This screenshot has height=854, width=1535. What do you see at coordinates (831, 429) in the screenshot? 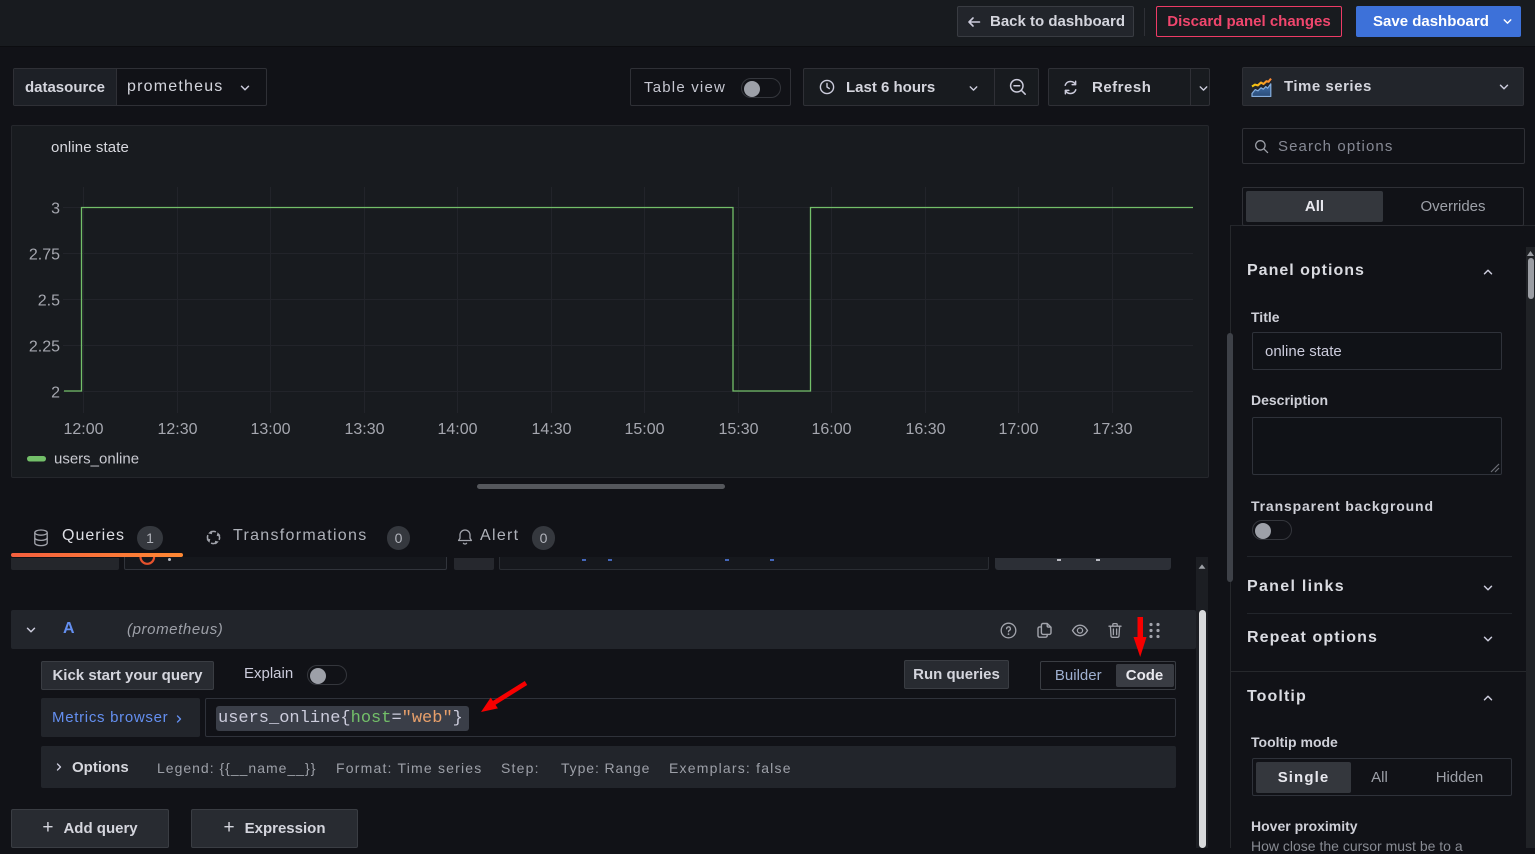
I see `svg-text: 16:00` at bounding box center [831, 429].